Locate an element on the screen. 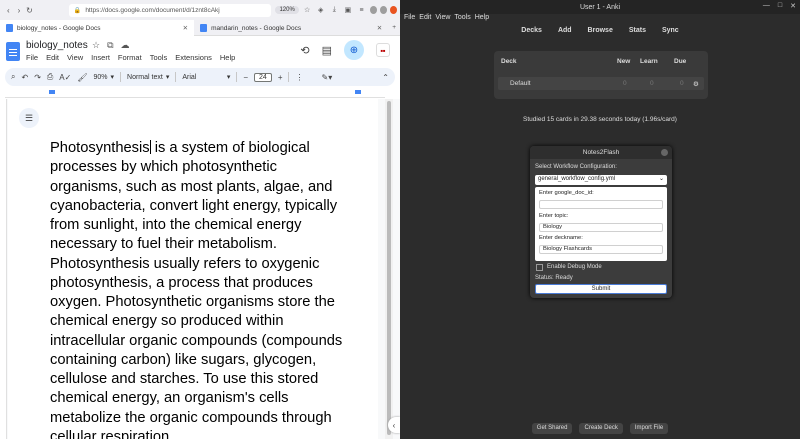 This screenshot has height=439, width=800. stats-button: Stats is located at coordinates (637, 30).